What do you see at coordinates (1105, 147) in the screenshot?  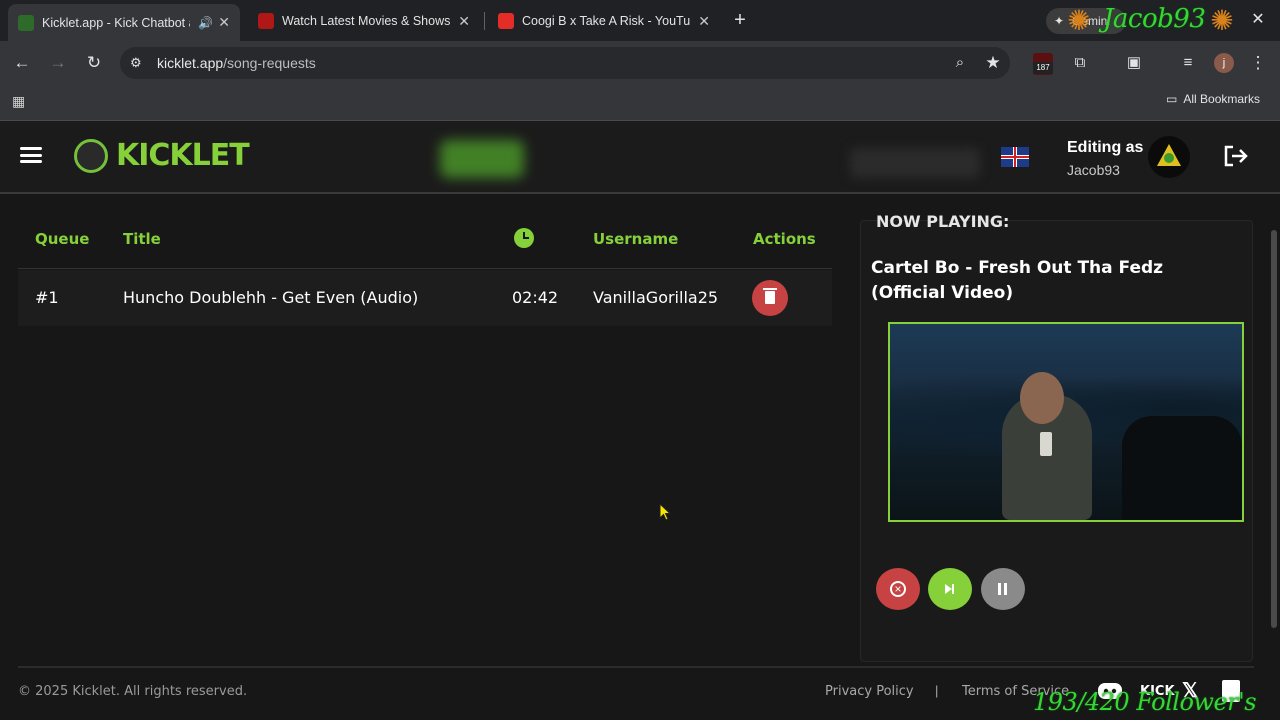 I see `editing-as-label: Editing as` at bounding box center [1105, 147].